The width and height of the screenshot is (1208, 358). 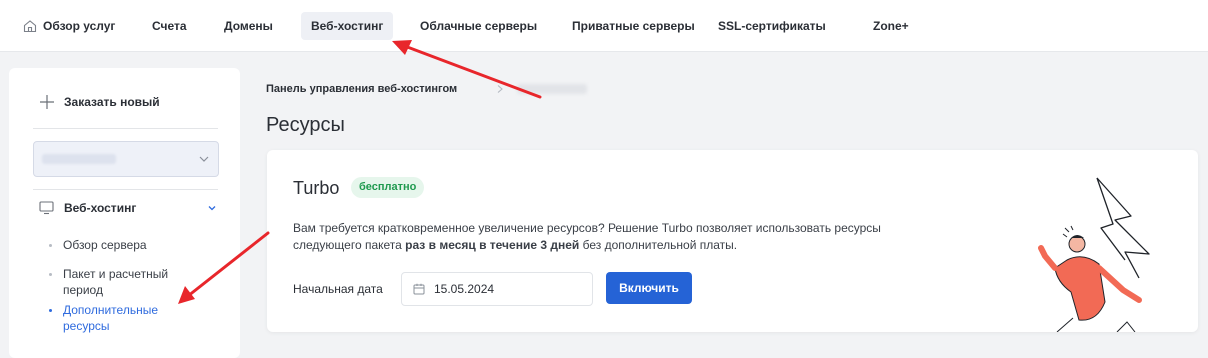 I want to click on enable-turbo-button: Включить, so click(x=649, y=288).